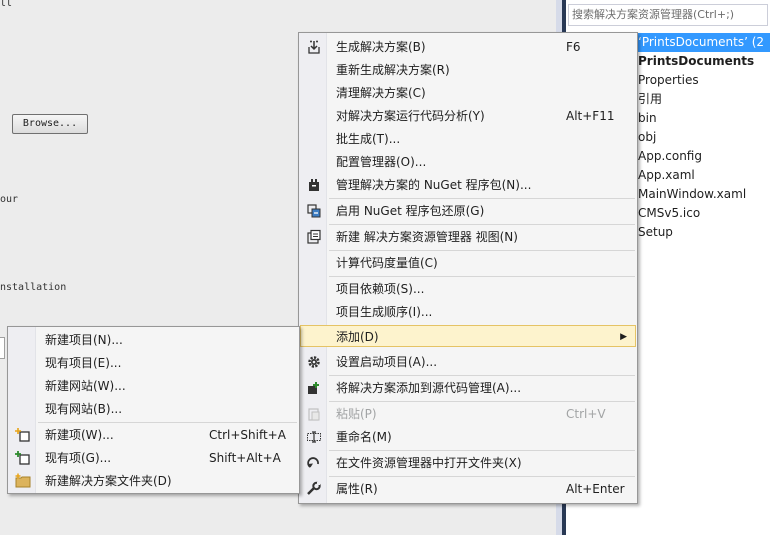 This screenshot has width=770, height=535. What do you see at coordinates (590, 116) in the screenshot?
I see `menu-item-shortcut: Alt+F11` at bounding box center [590, 116].